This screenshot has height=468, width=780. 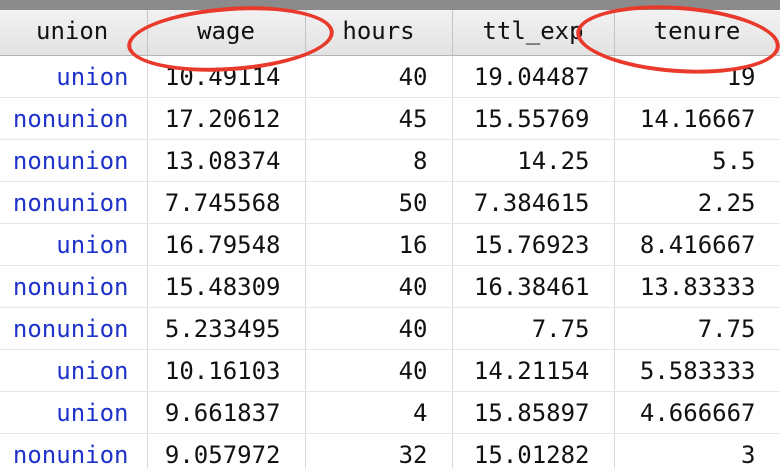 I want to click on table-row: union 10.16103 40 14.21154 5.583333, so click(x=390, y=370).